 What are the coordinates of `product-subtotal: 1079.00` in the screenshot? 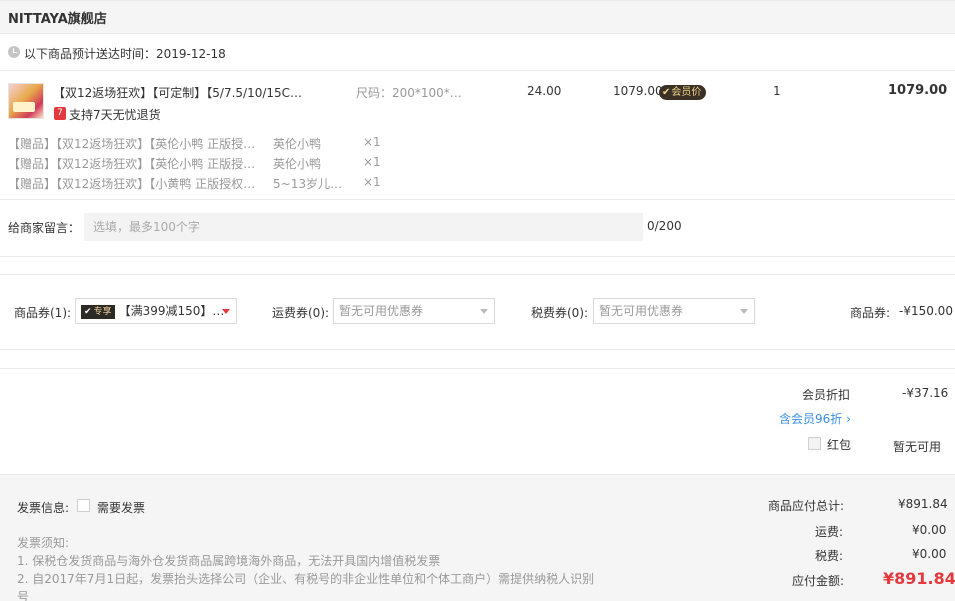 It's located at (918, 90).